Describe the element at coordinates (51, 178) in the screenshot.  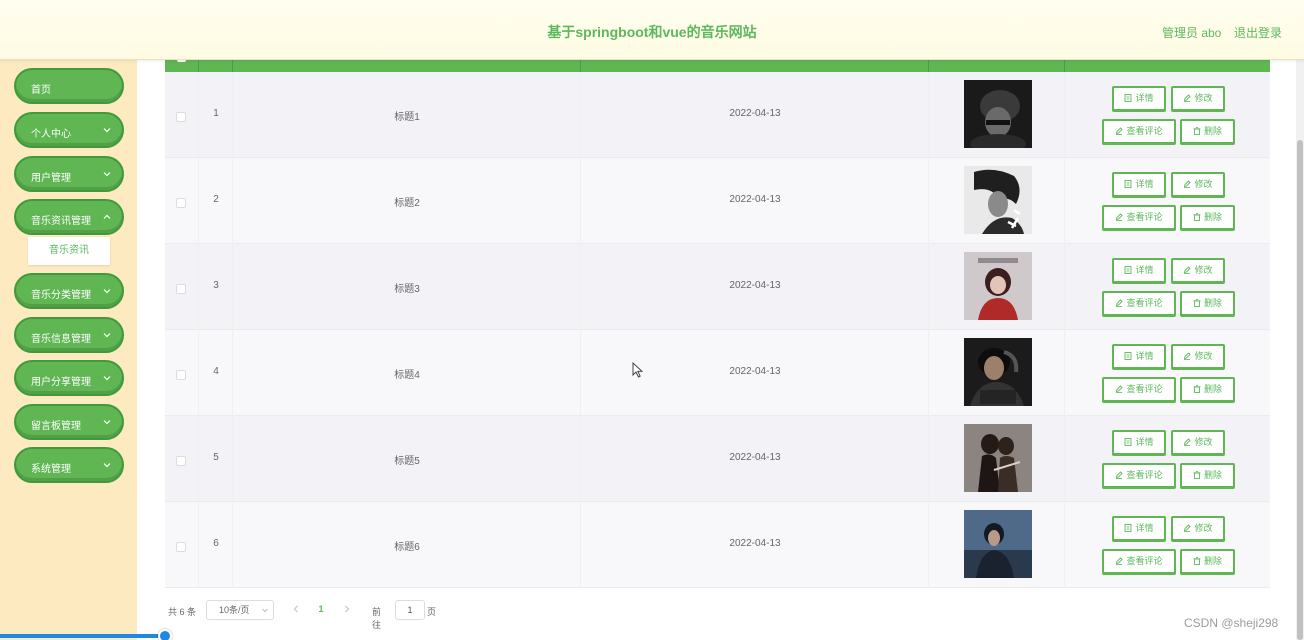
I see `sidebar-item-label: 用户管理` at that location.